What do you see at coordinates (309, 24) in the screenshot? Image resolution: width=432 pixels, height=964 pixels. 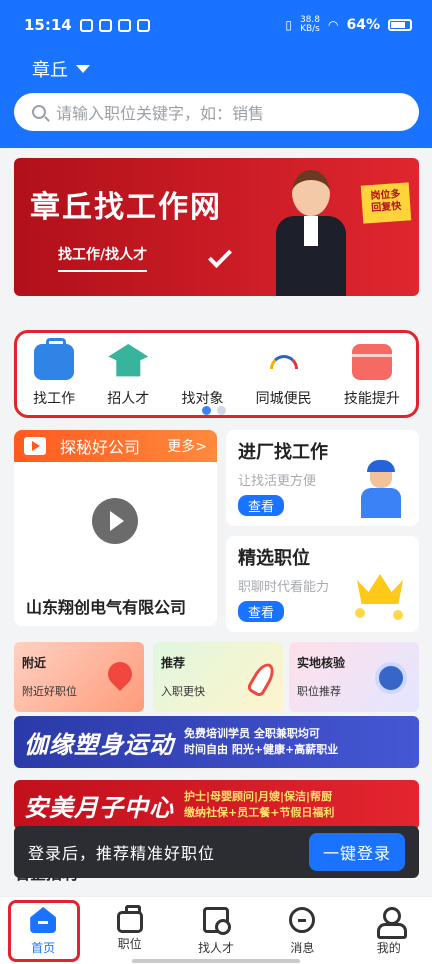 I see `net-speed: 38.8 KB/s` at bounding box center [309, 24].